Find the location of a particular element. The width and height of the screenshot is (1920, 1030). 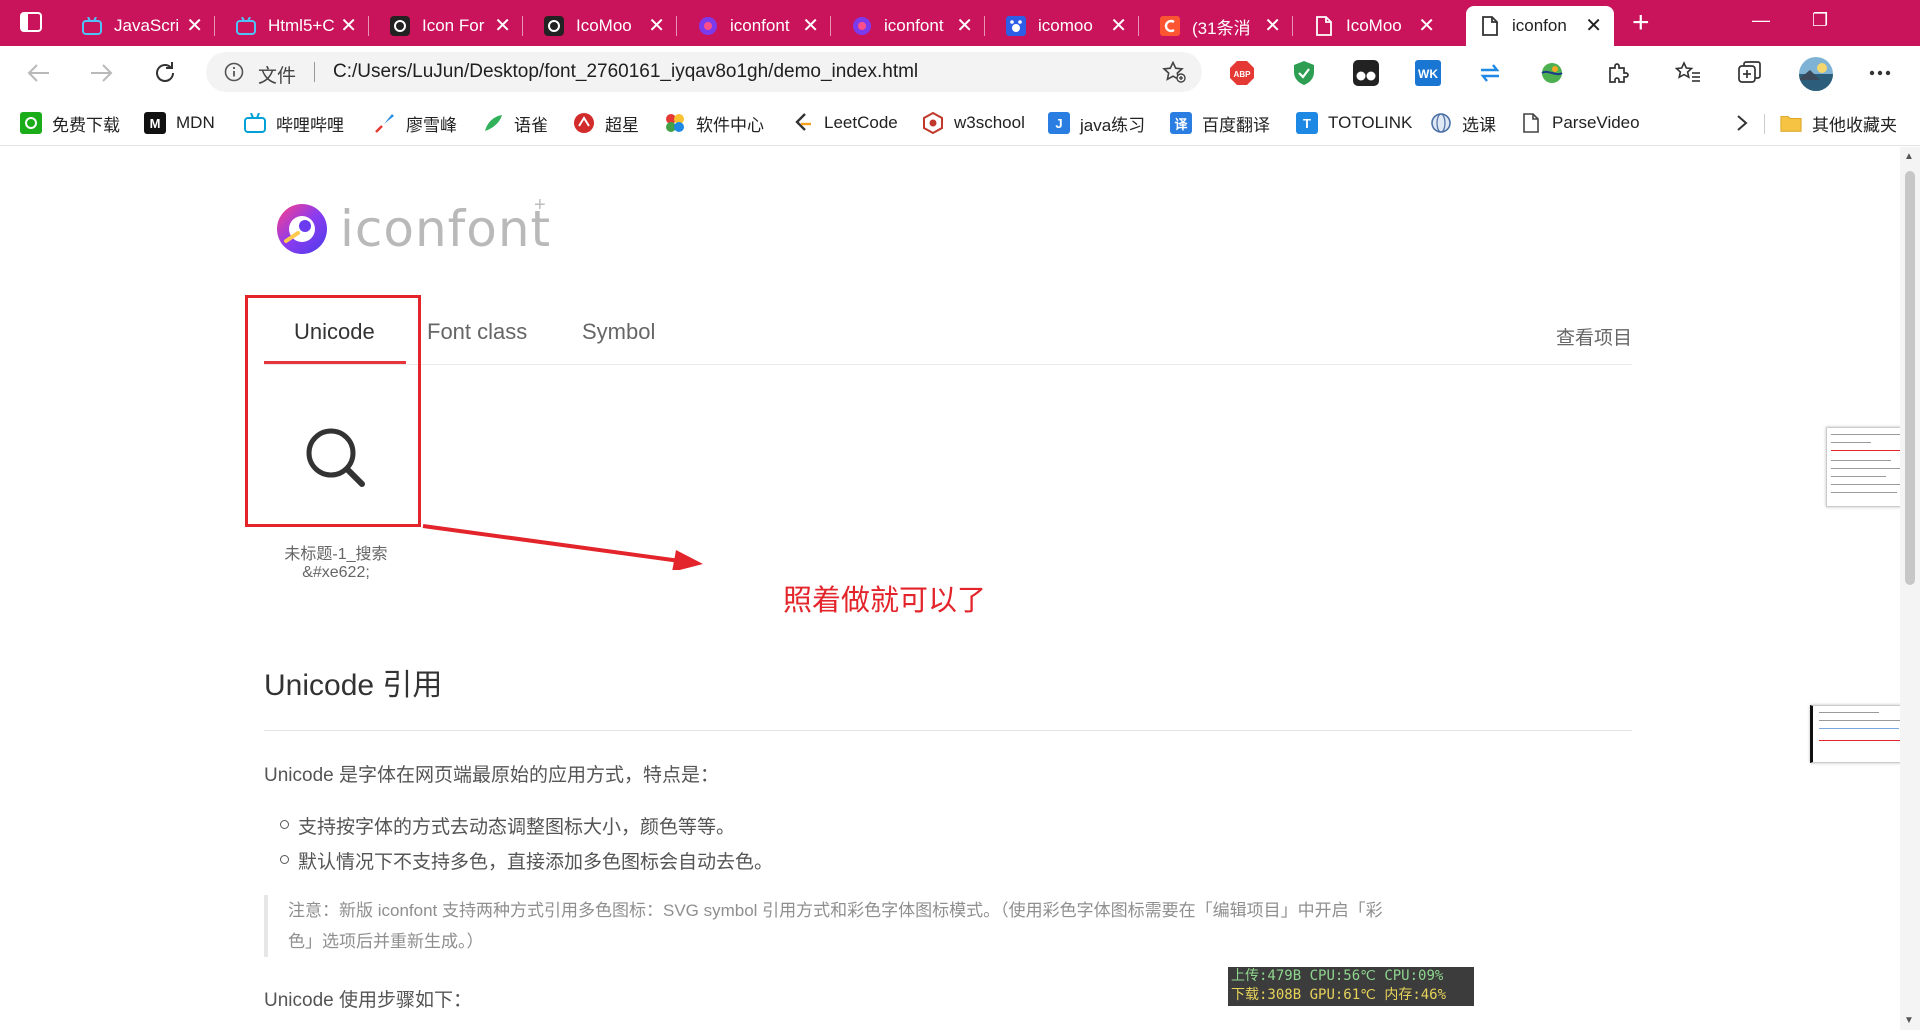

bookmark-item: 廖雪峰 is located at coordinates (415, 123).